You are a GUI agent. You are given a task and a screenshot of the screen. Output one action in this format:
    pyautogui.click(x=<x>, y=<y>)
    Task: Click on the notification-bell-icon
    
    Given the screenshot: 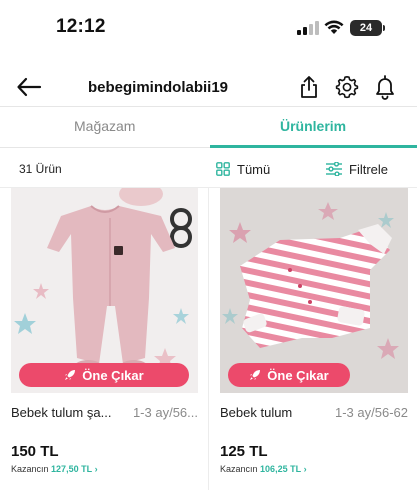 What is the action you would take?
    pyautogui.click(x=385, y=87)
    